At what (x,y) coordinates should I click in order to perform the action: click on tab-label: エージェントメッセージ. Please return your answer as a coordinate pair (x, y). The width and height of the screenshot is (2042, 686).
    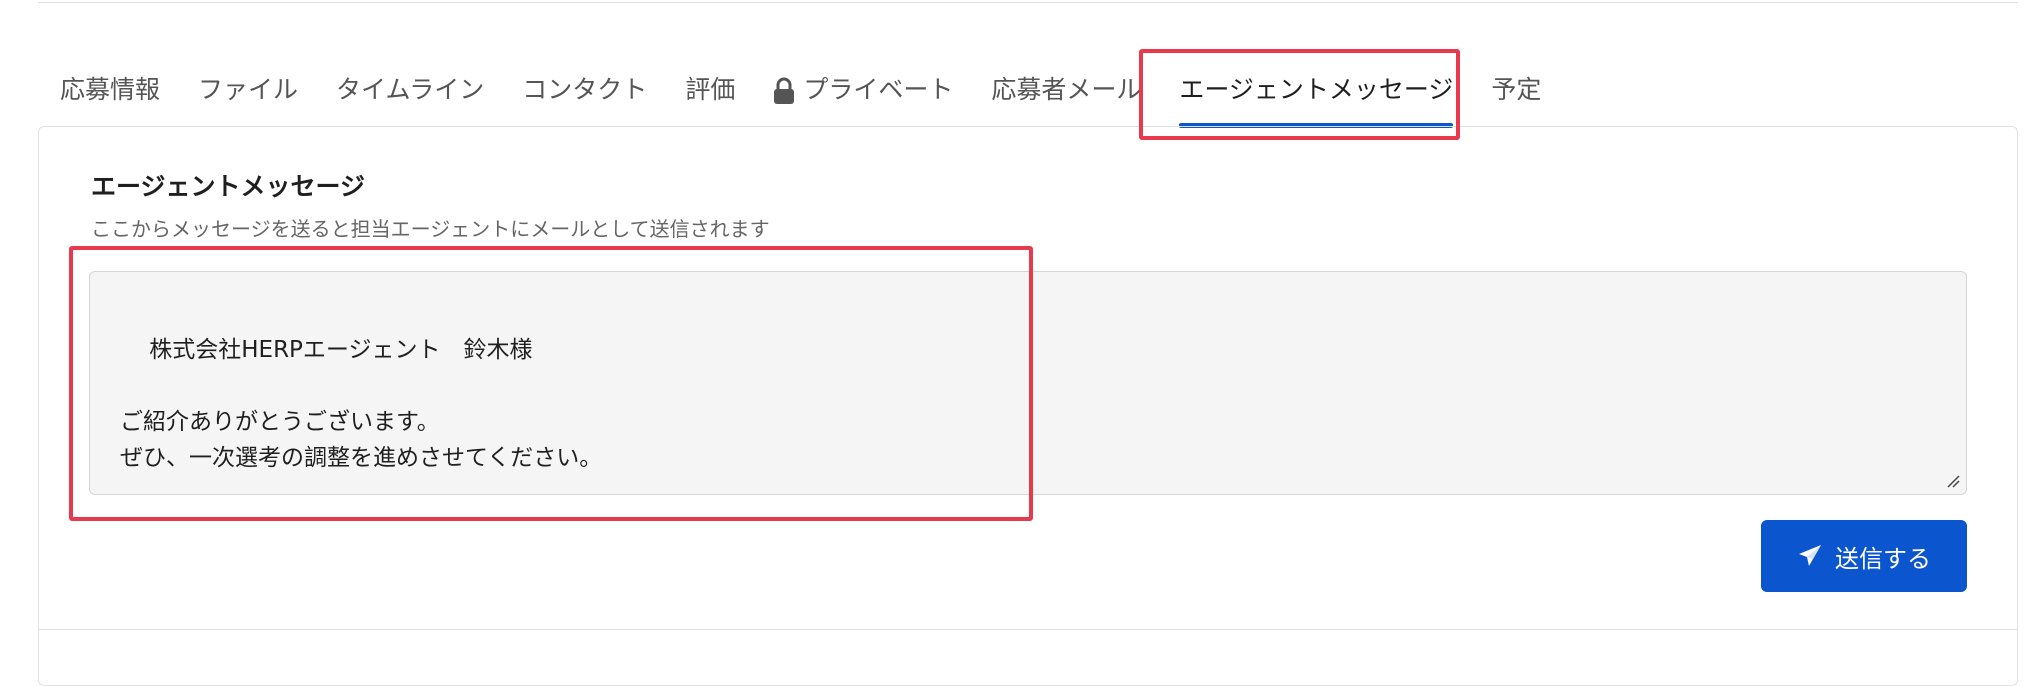
    Looking at the image, I should click on (1316, 89).